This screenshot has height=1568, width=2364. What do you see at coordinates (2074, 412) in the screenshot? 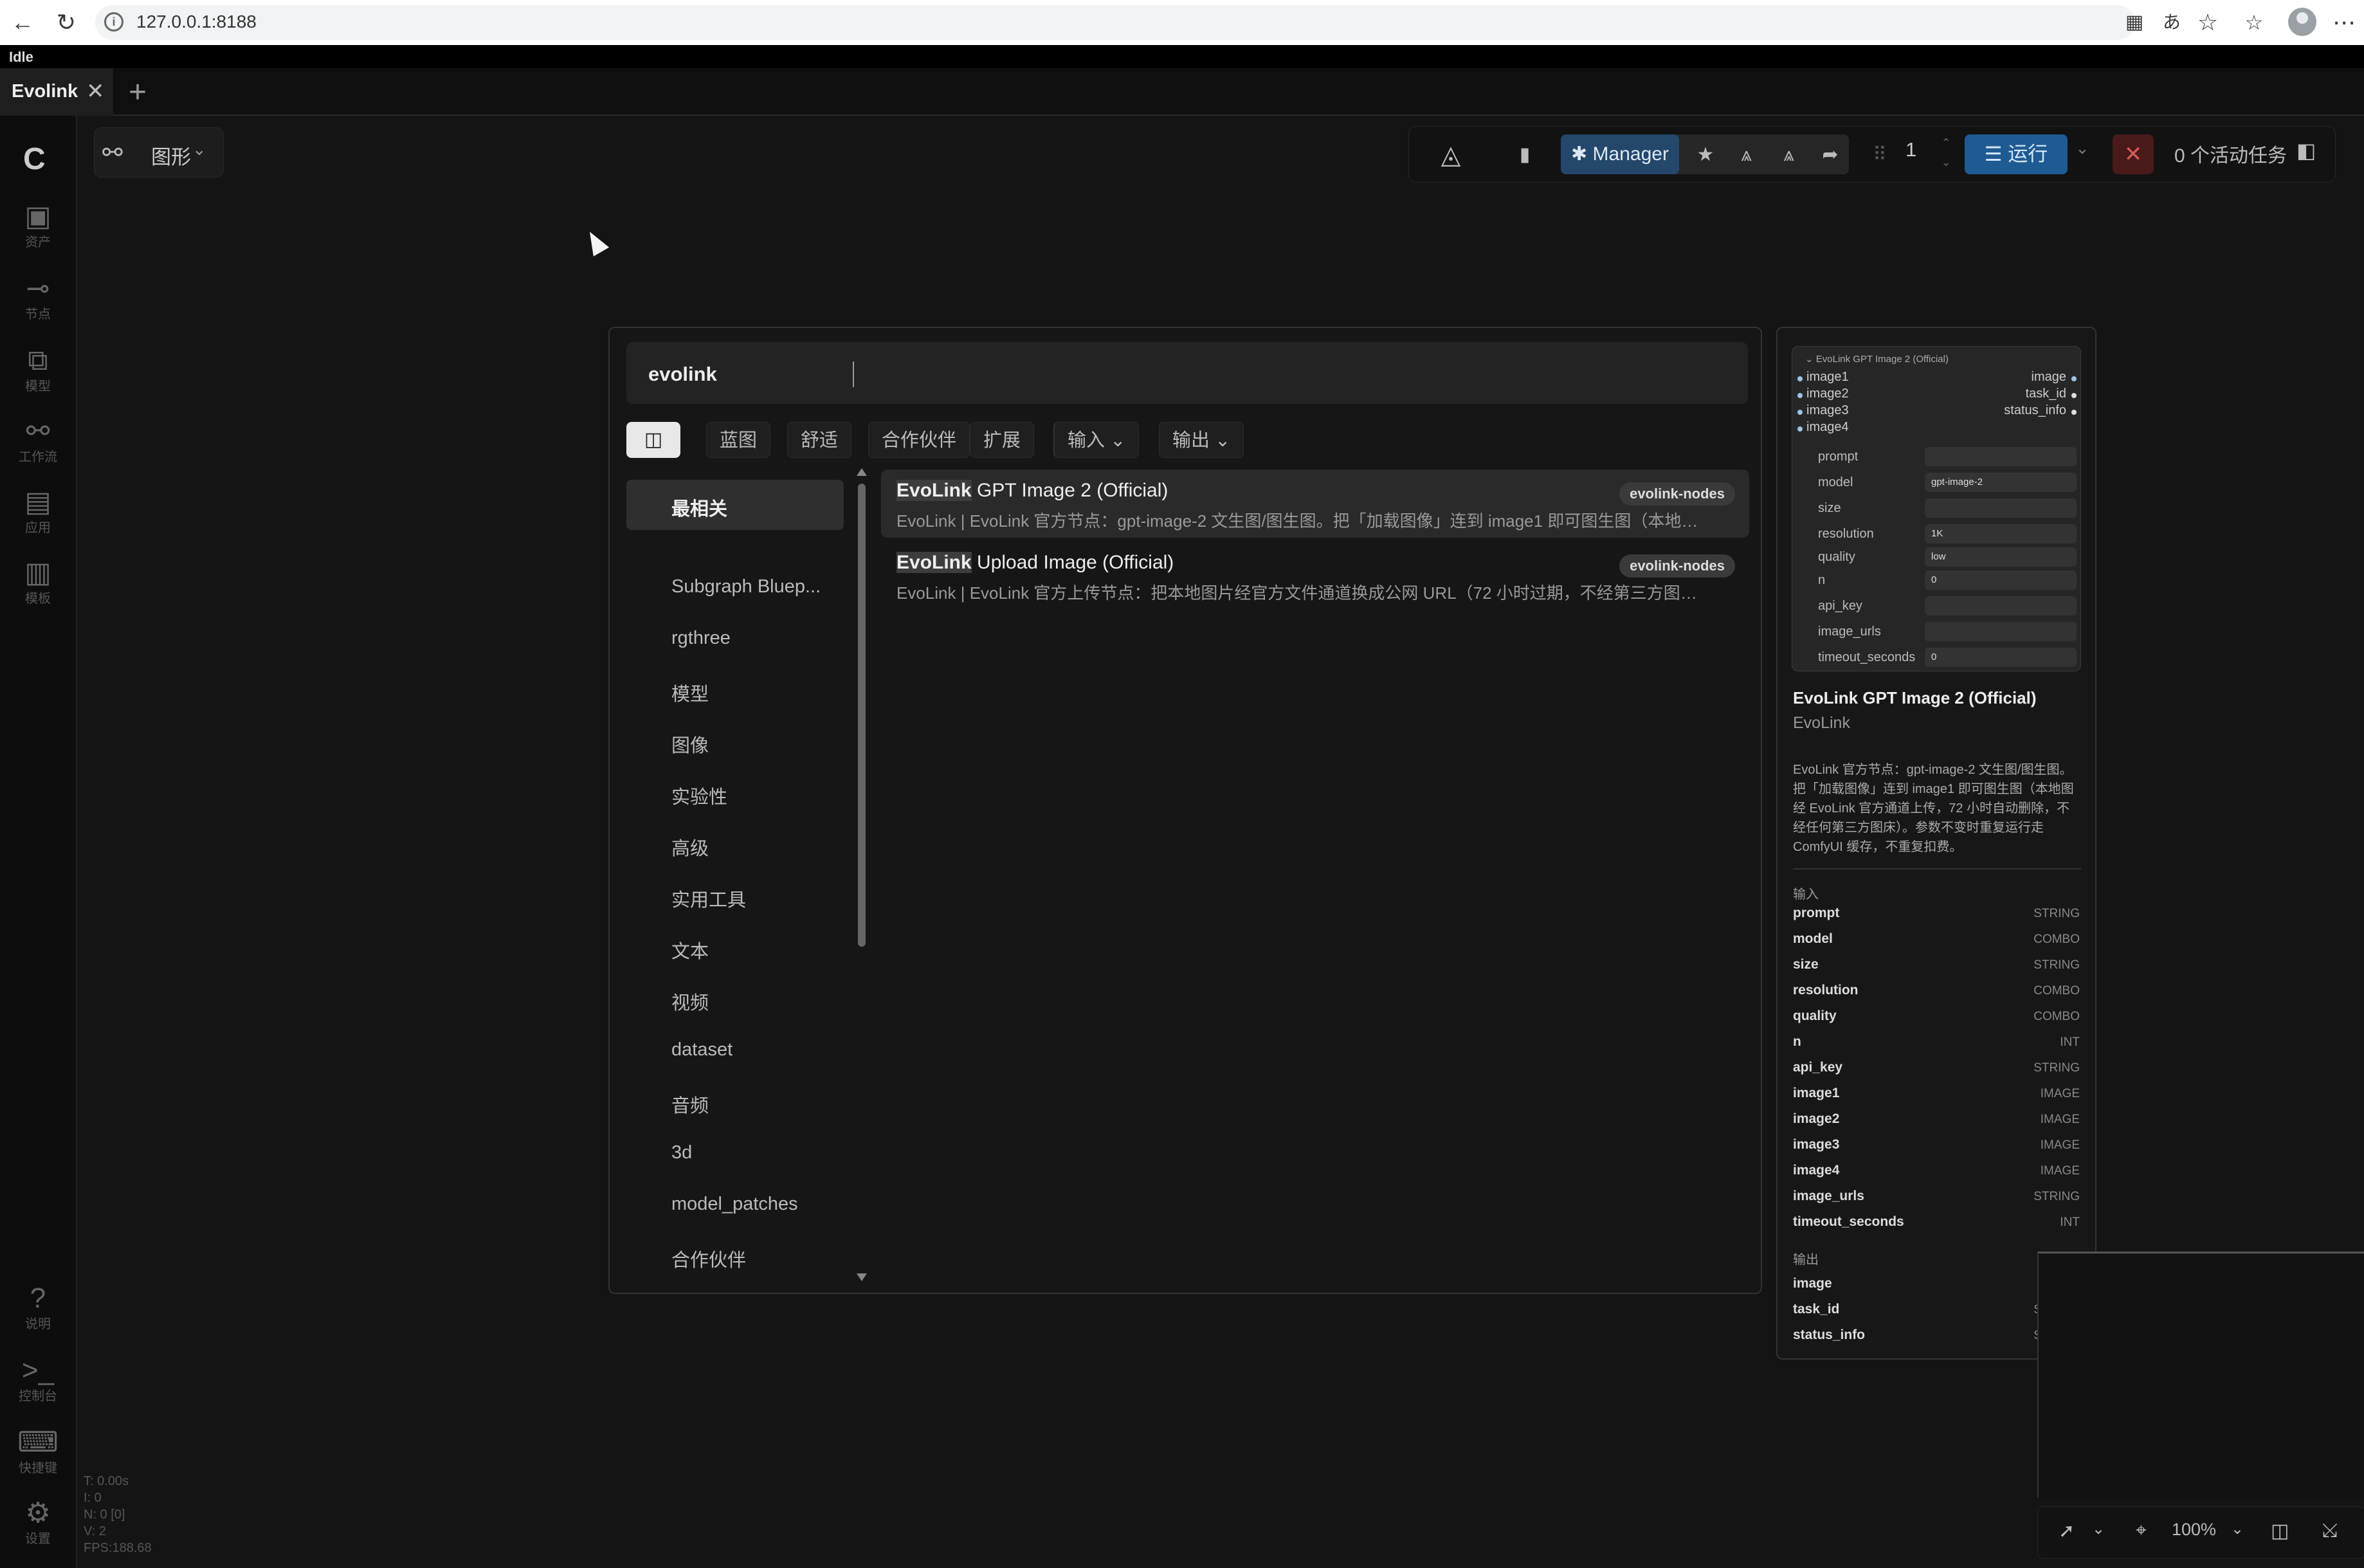
I see `output-slot-dot` at bounding box center [2074, 412].